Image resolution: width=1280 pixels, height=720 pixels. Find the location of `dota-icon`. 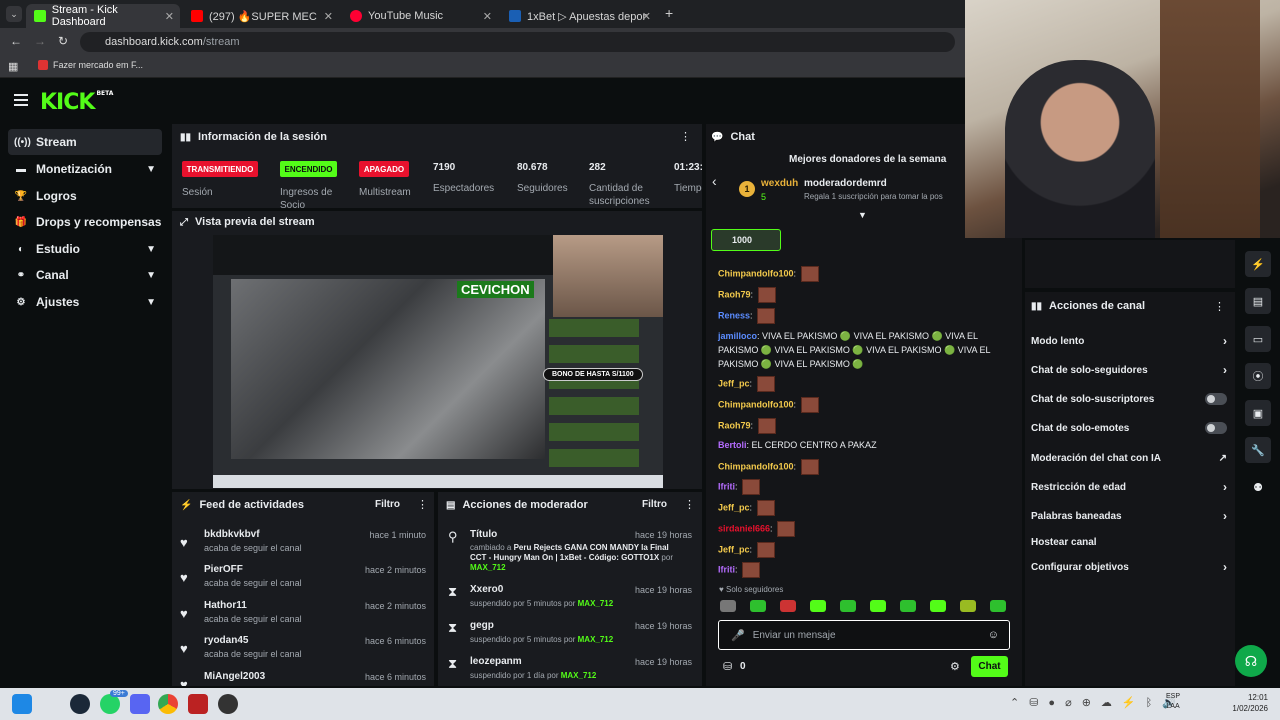

dota-icon is located at coordinates (198, 704).